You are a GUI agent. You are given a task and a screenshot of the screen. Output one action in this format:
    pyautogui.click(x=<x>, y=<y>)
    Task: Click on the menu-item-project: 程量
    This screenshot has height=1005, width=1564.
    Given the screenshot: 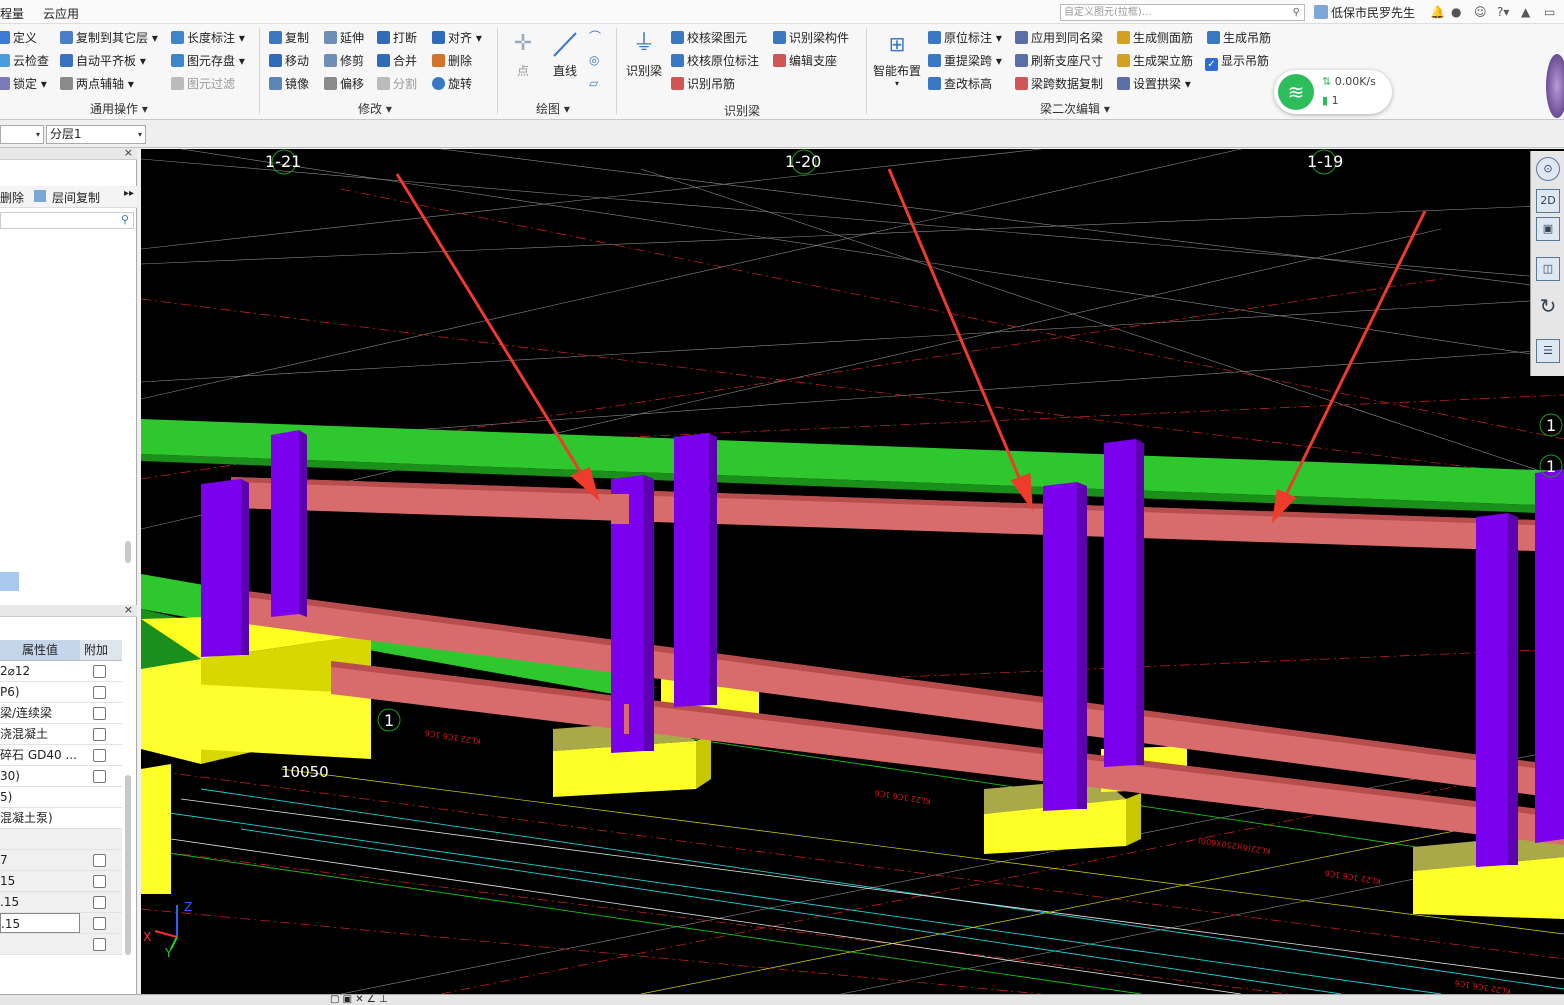 What is the action you would take?
    pyautogui.click(x=12, y=13)
    